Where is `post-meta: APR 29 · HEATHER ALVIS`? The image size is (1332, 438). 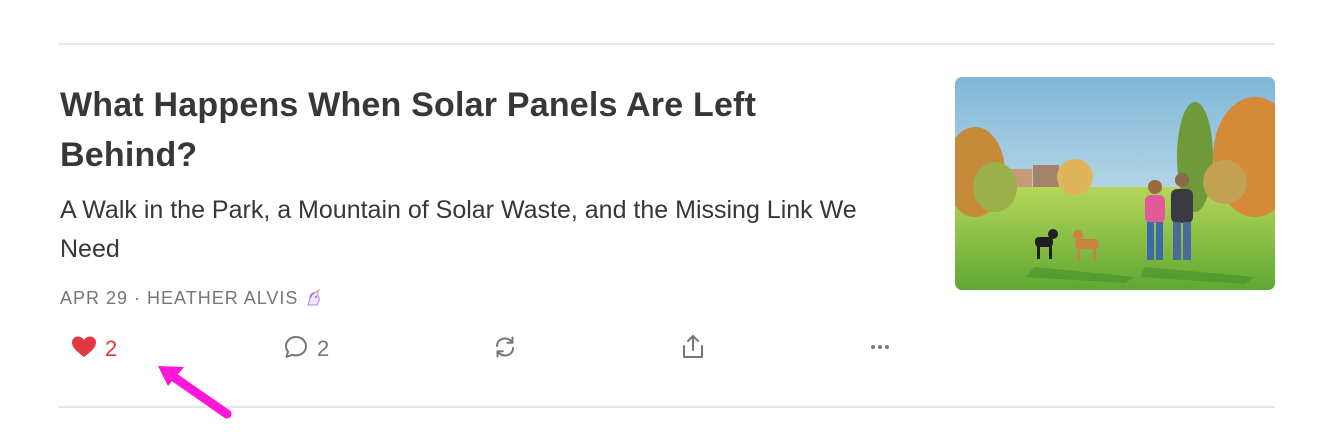
post-meta: APR 29 · HEATHER ALVIS is located at coordinates (192, 298).